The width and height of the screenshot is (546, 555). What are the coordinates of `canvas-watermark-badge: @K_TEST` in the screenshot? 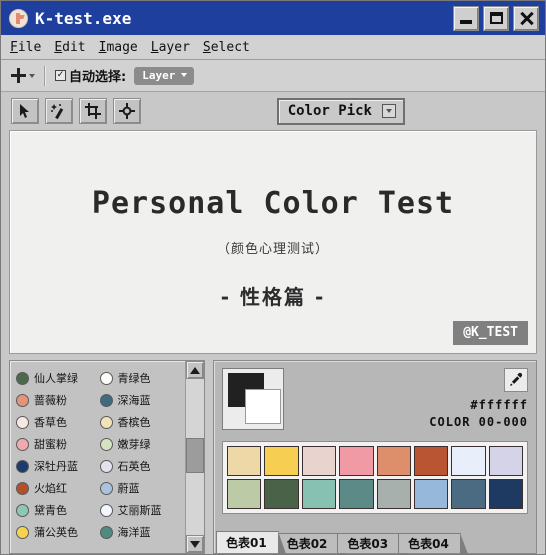 It's located at (490, 333).